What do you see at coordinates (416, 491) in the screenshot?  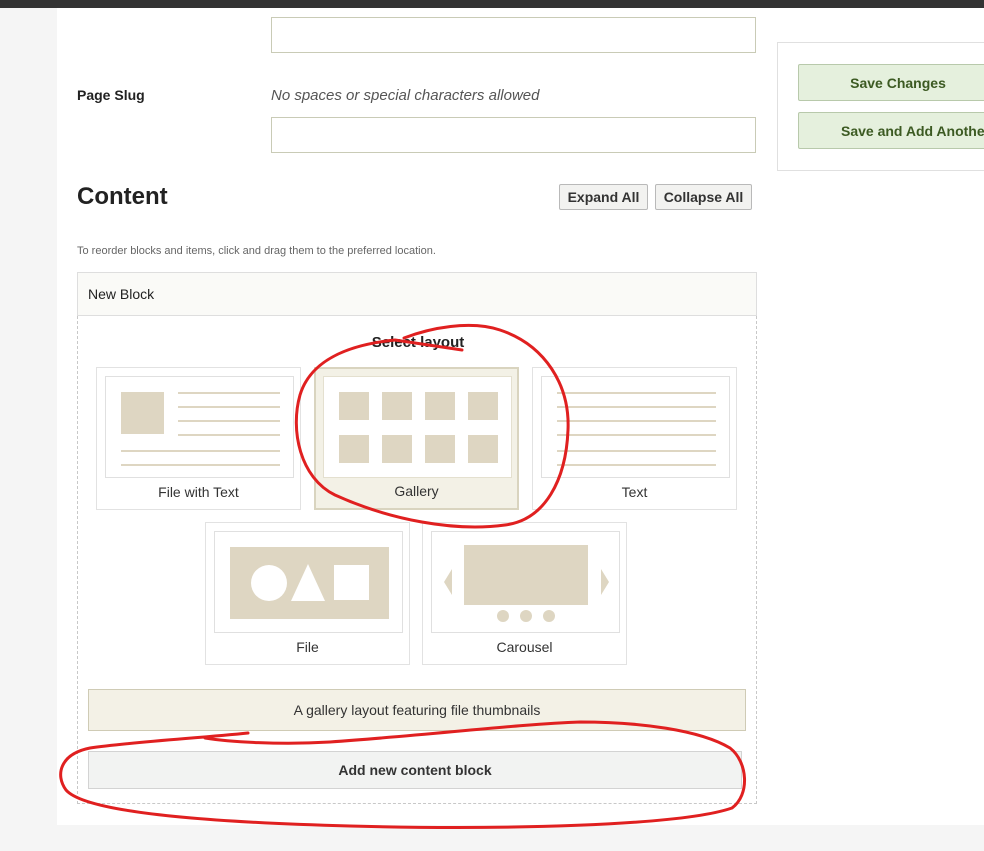 I see `layout-label: Gallery` at bounding box center [416, 491].